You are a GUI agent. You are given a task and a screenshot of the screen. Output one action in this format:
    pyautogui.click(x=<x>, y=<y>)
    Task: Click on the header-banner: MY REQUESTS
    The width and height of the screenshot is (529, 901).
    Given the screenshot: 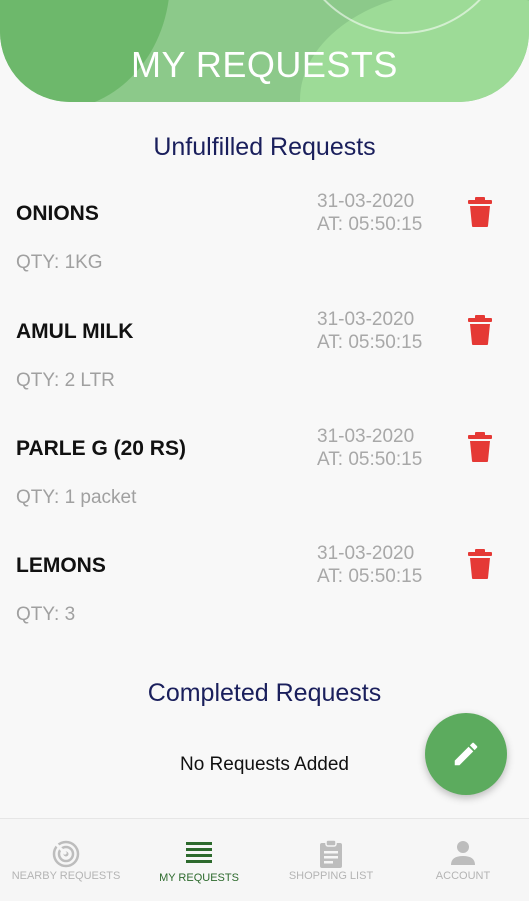 What is the action you would take?
    pyautogui.click(x=264, y=51)
    